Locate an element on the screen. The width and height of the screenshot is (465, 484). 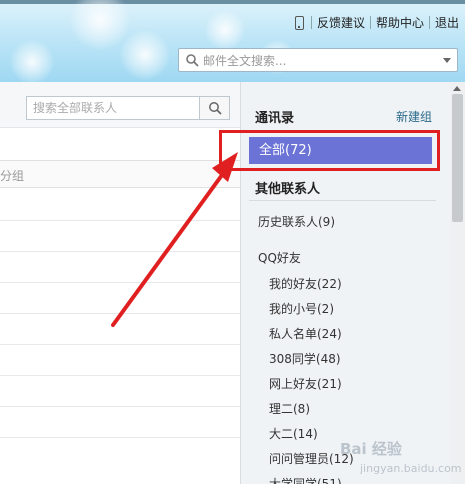
sidebar-group-item: 理二(8) is located at coordinates (289, 408).